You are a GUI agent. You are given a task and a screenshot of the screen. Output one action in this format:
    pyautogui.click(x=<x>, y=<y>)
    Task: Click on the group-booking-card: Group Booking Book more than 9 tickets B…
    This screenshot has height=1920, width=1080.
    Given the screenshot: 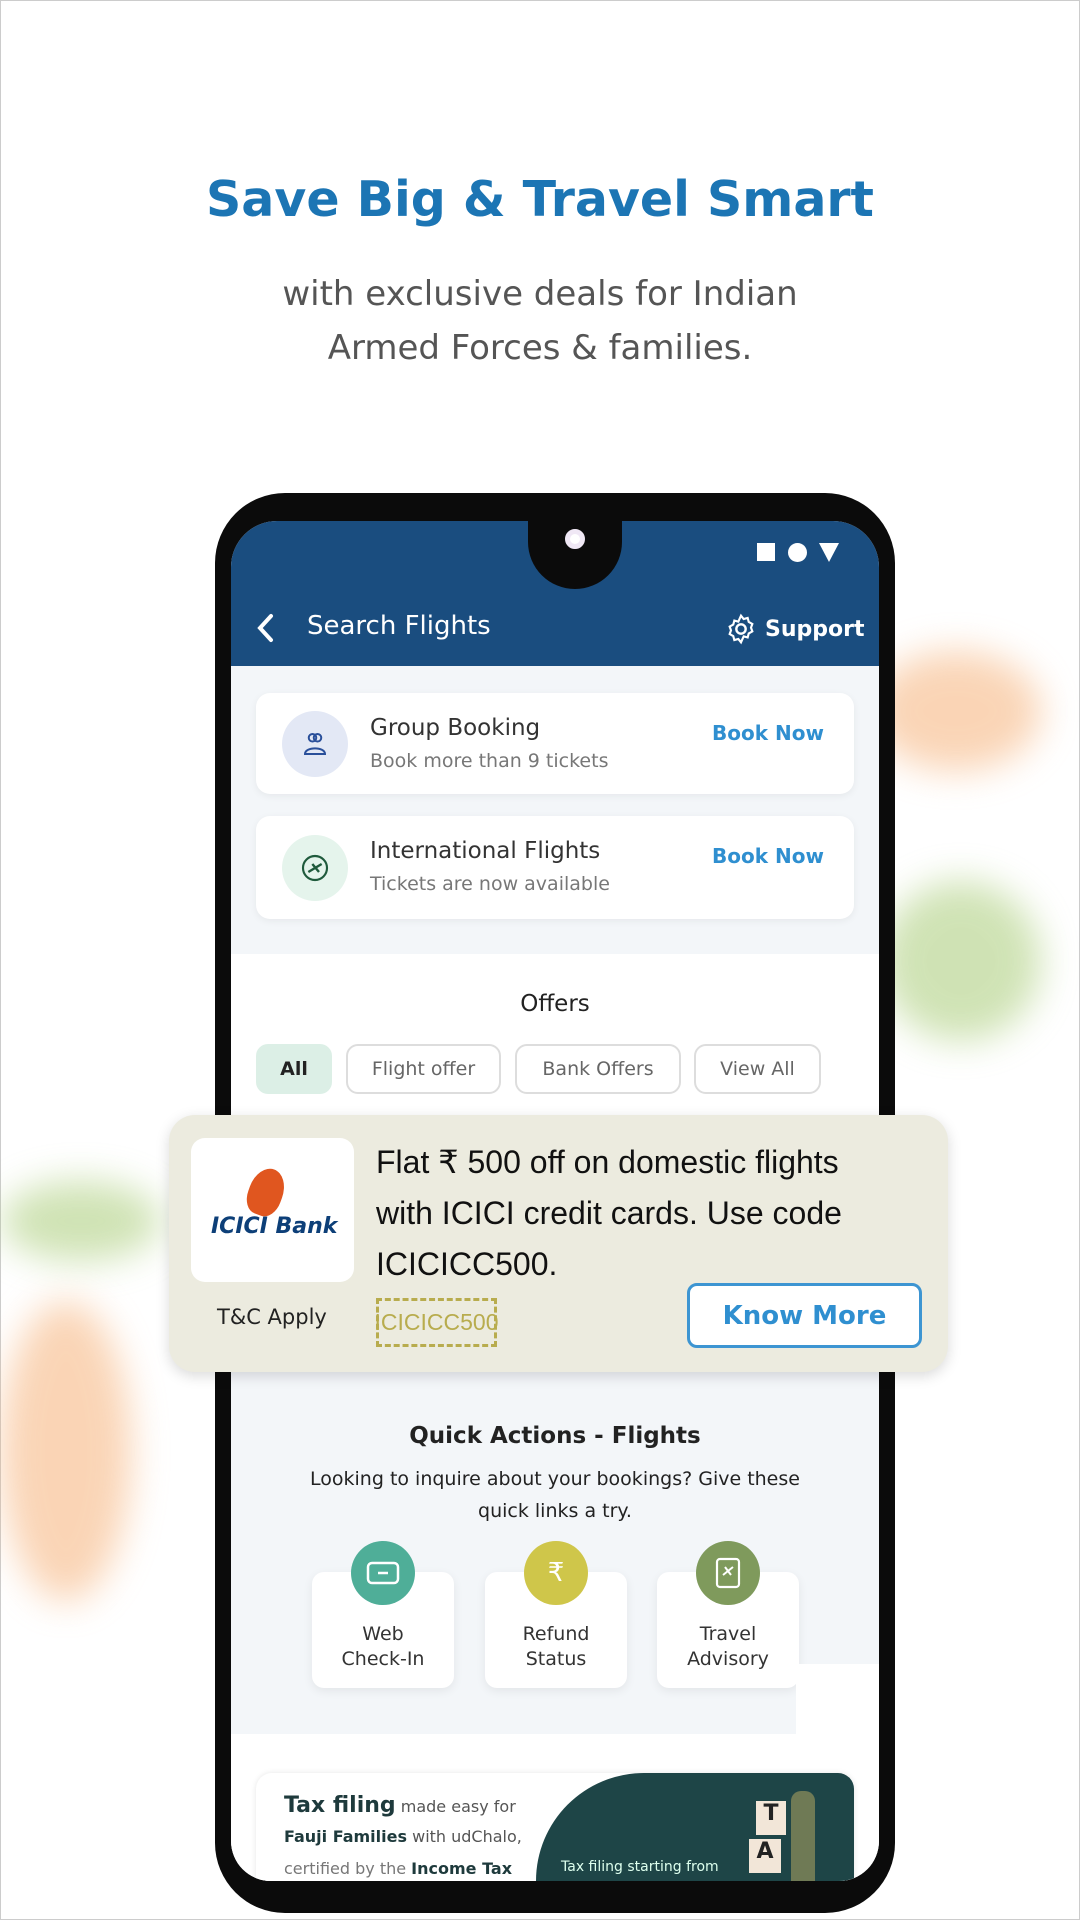 What is the action you would take?
    pyautogui.click(x=555, y=743)
    